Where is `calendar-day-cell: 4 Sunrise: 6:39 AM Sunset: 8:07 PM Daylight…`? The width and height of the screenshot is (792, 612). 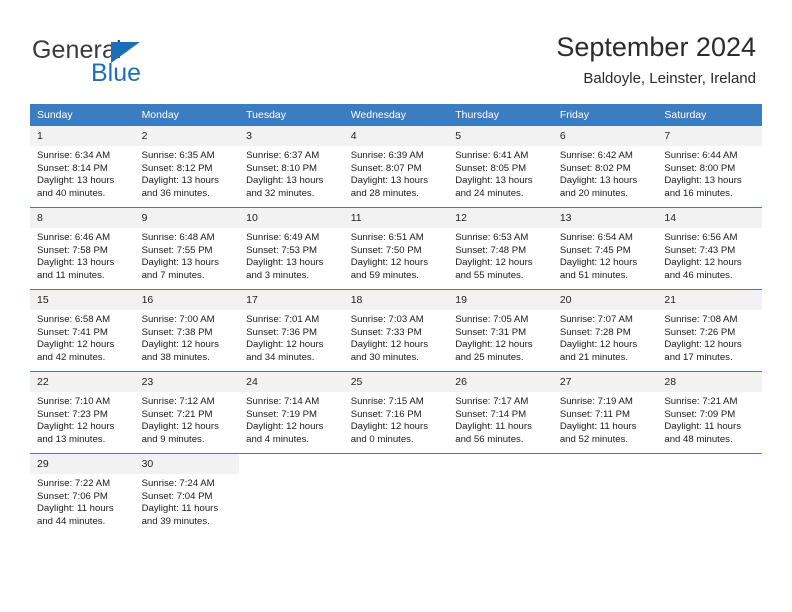 calendar-day-cell: 4 Sunrise: 6:39 AM Sunset: 8:07 PM Daylight… is located at coordinates (396, 167).